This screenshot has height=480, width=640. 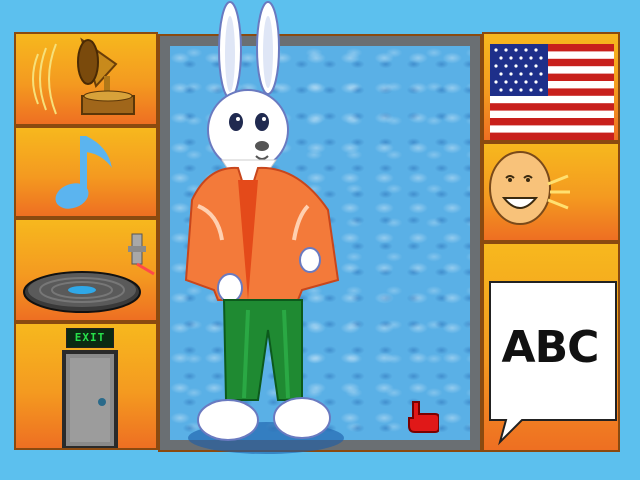 I want to click on exit-button: EXIT, so click(x=86, y=386).